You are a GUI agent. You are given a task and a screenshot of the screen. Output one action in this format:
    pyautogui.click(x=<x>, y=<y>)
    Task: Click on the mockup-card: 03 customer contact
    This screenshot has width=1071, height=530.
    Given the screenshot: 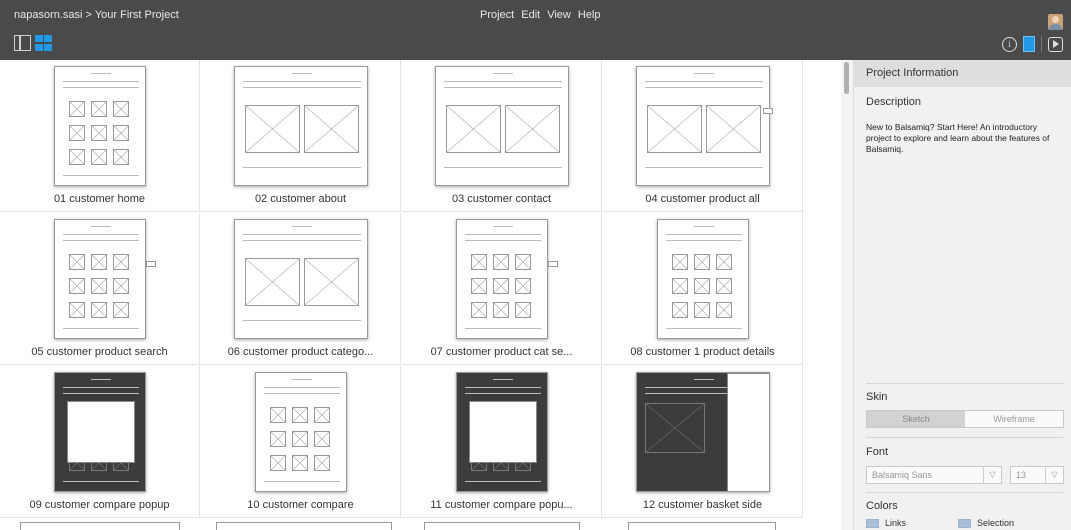 What is the action you would take?
    pyautogui.click(x=502, y=136)
    